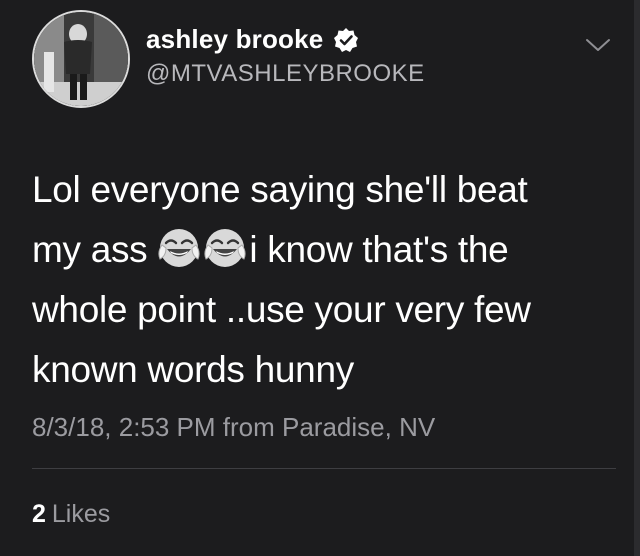 The image size is (640, 556). I want to click on divider, so click(324, 468).